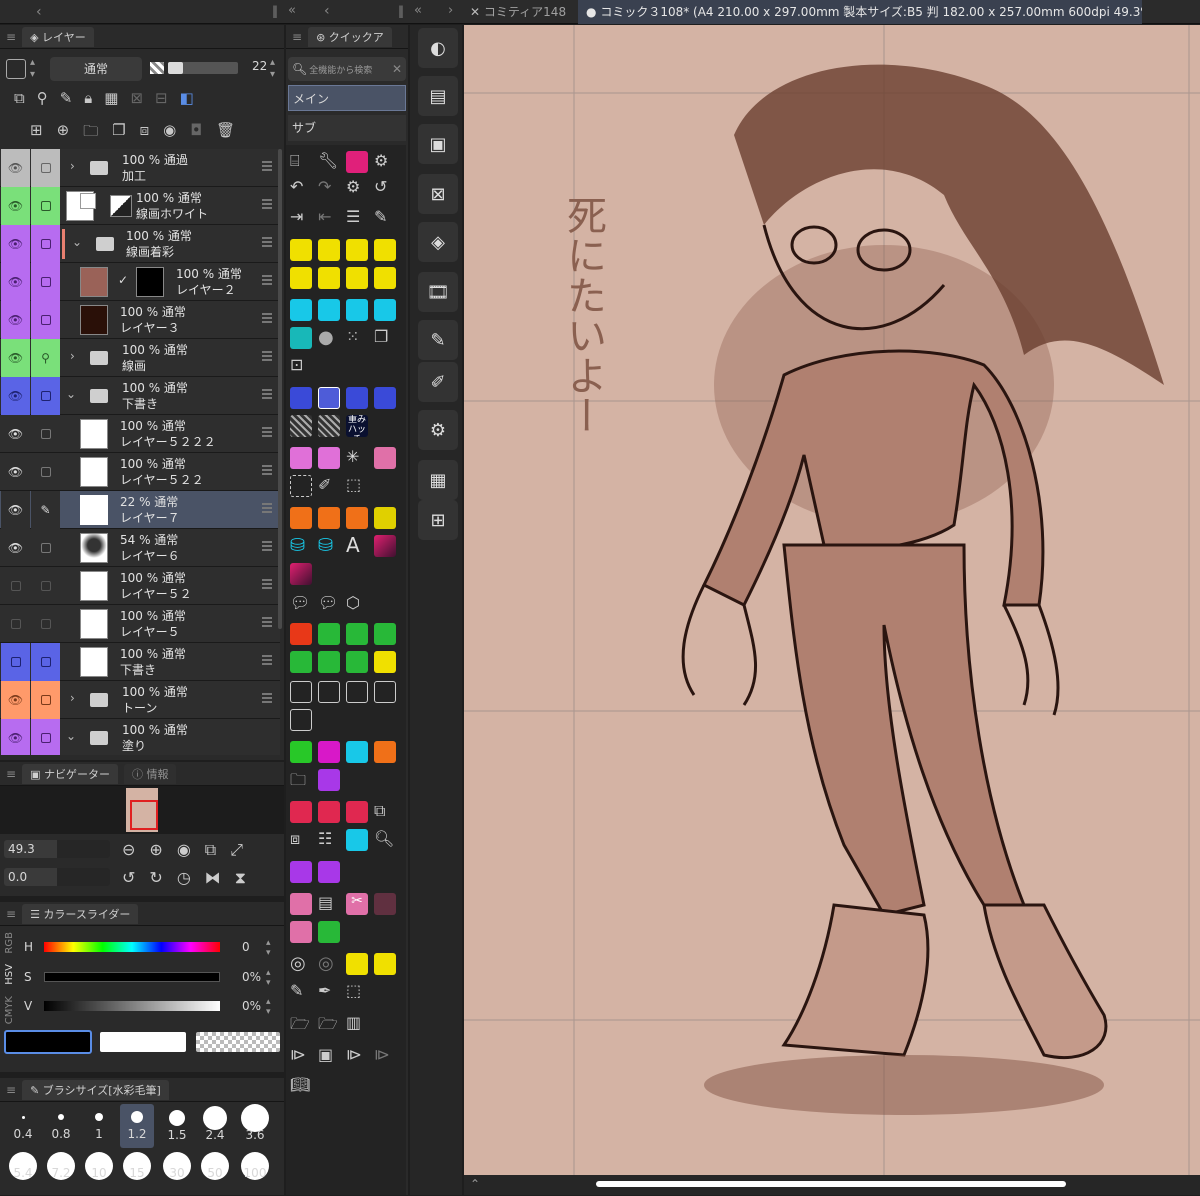 The height and width of the screenshot is (1196, 1200). What do you see at coordinates (48, 1042) in the screenshot?
I see `main-color-swatch` at bounding box center [48, 1042].